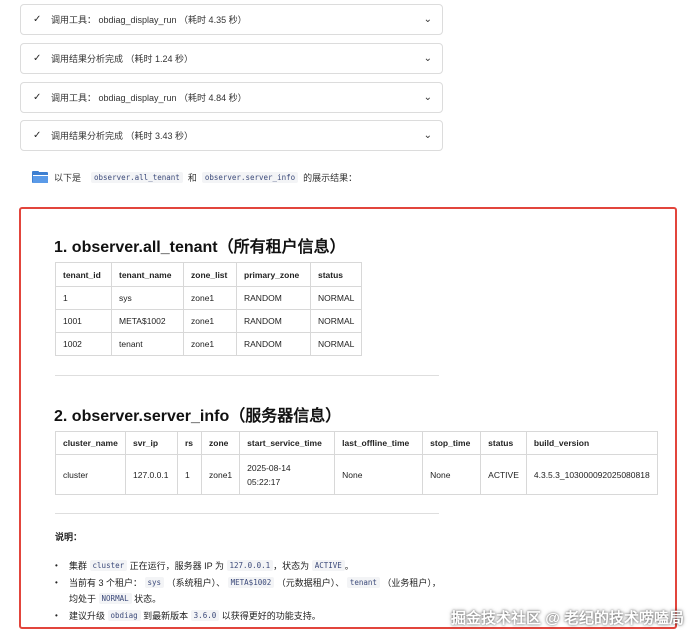 This screenshot has width=690, height=640. I want to click on inline-code: observer.all_tenant, so click(137, 177).